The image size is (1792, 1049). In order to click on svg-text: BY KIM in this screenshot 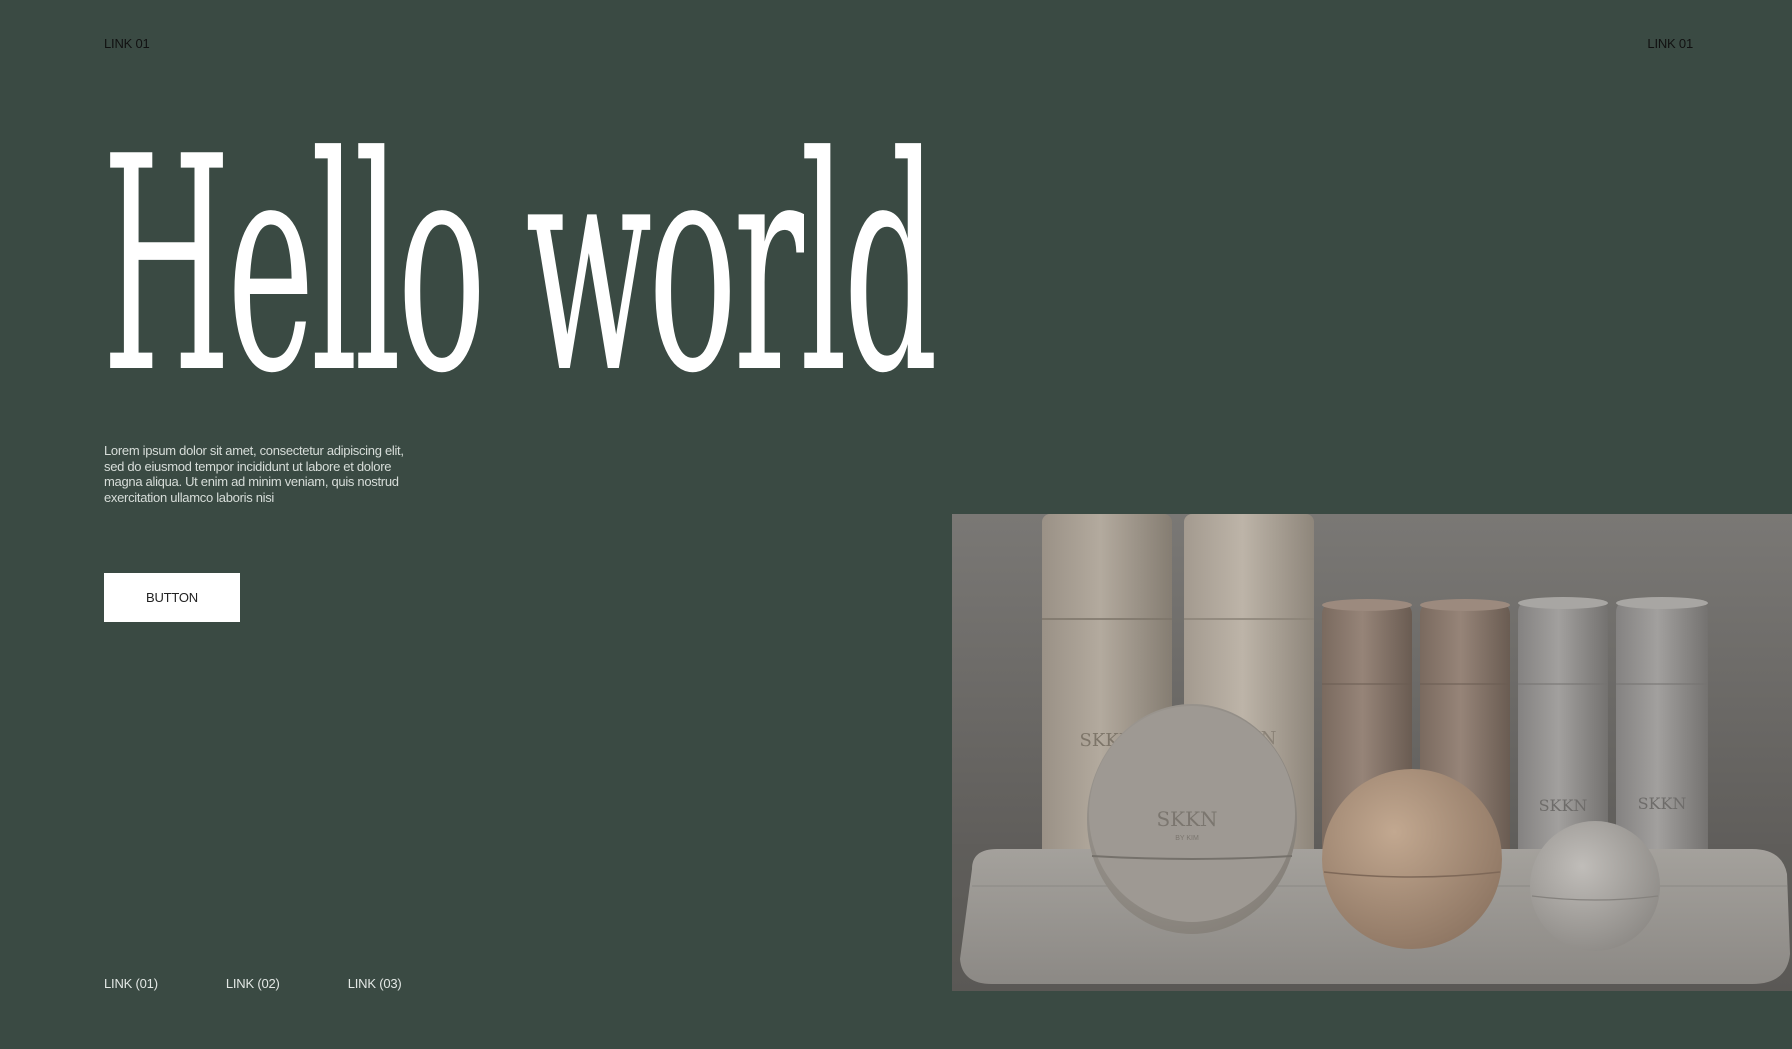, I will do `click(1187, 838)`.